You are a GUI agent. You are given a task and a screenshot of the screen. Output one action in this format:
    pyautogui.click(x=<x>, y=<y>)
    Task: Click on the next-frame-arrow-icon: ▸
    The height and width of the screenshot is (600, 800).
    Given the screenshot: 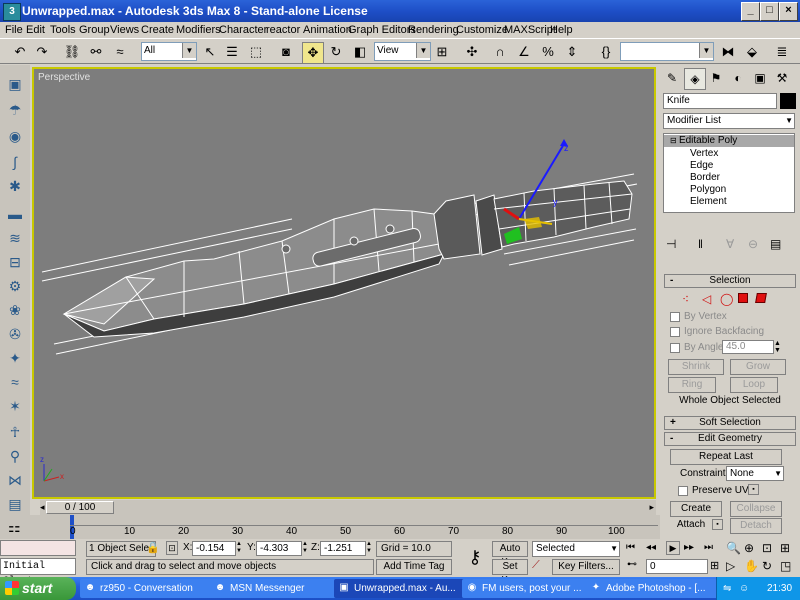 What is the action you would take?
    pyautogui.click(x=651, y=507)
    